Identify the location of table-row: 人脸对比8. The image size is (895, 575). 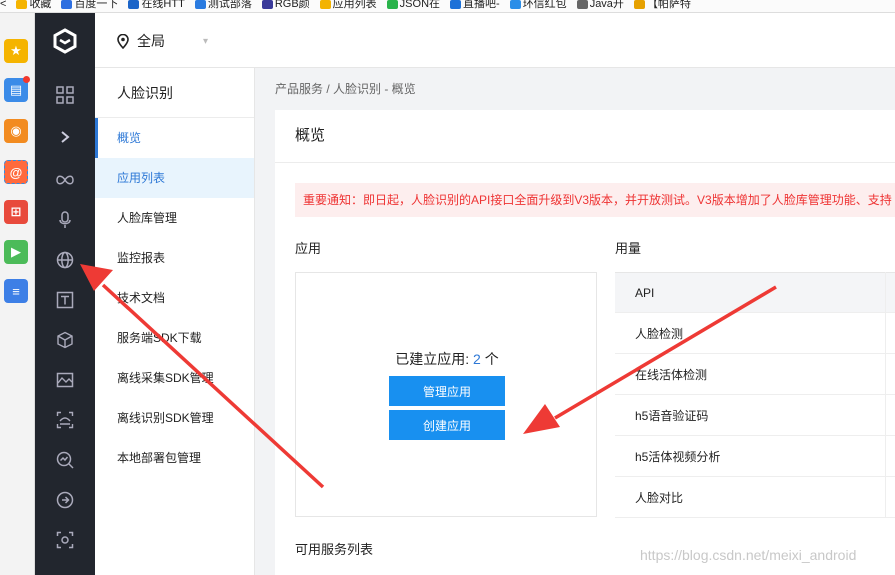
(755, 497).